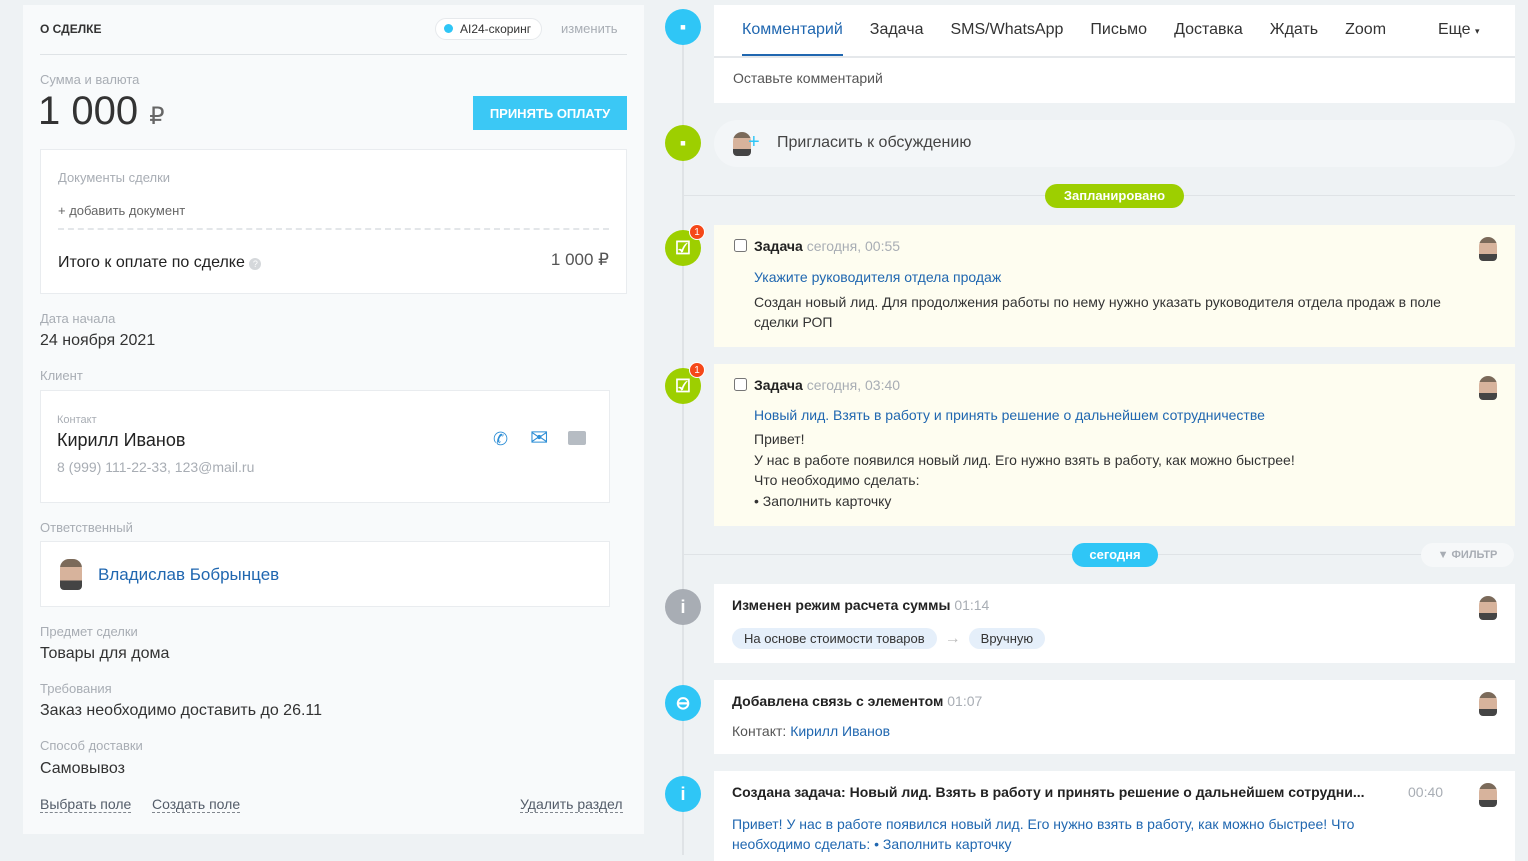 This screenshot has height=861, width=1528. I want to click on responsible-card: Владислав Бобрынцев, so click(325, 574).